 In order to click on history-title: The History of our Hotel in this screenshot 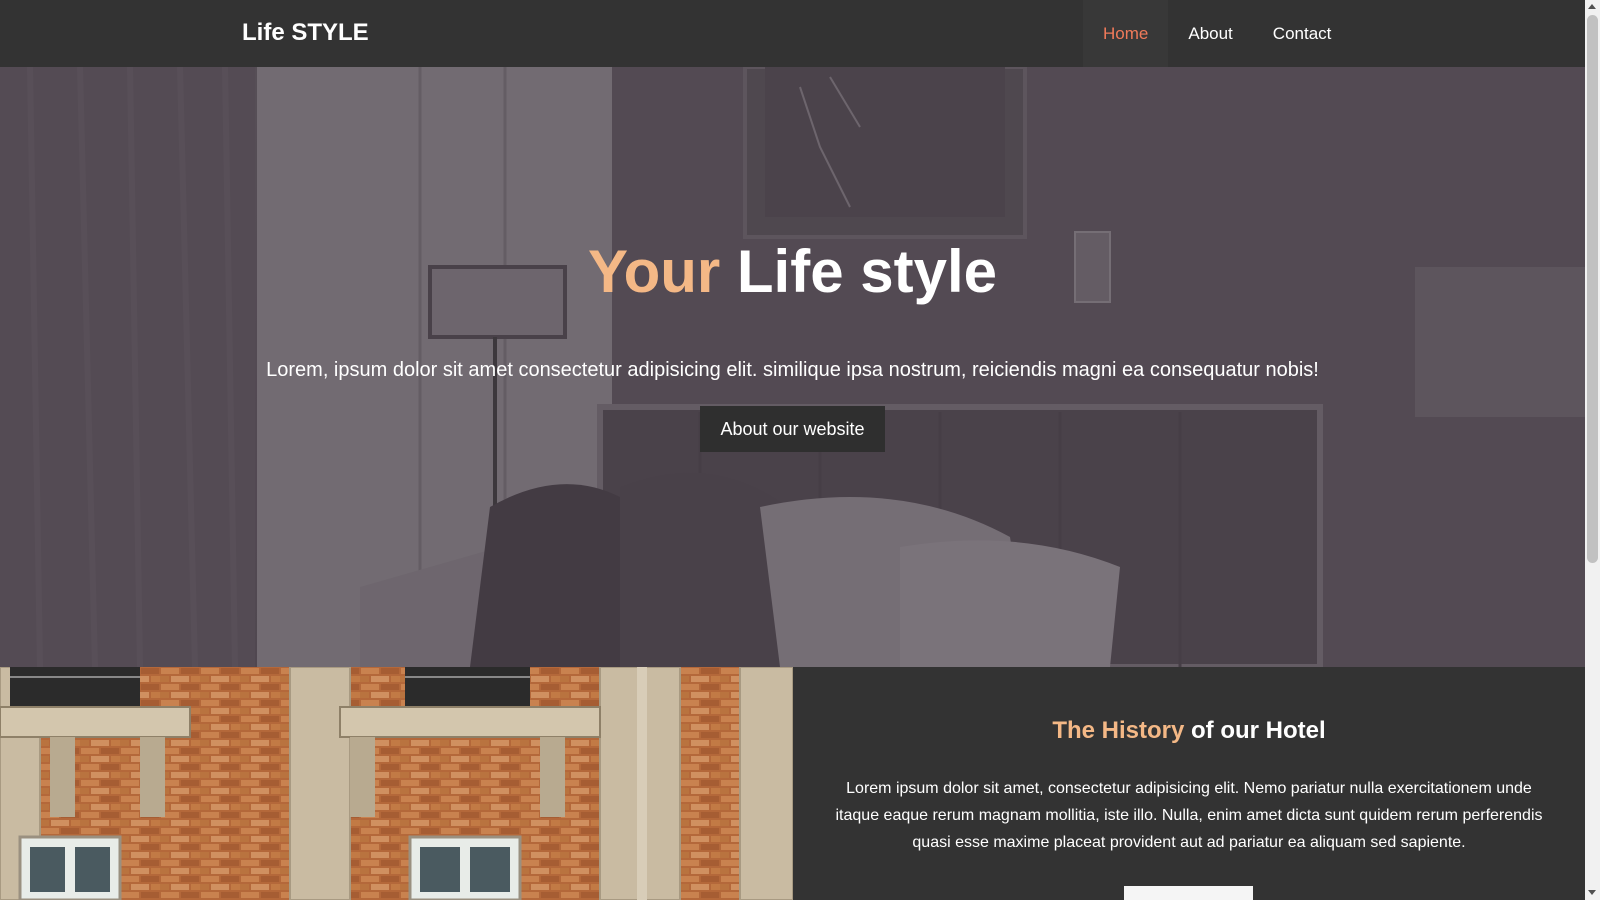, I will do `click(1189, 731)`.